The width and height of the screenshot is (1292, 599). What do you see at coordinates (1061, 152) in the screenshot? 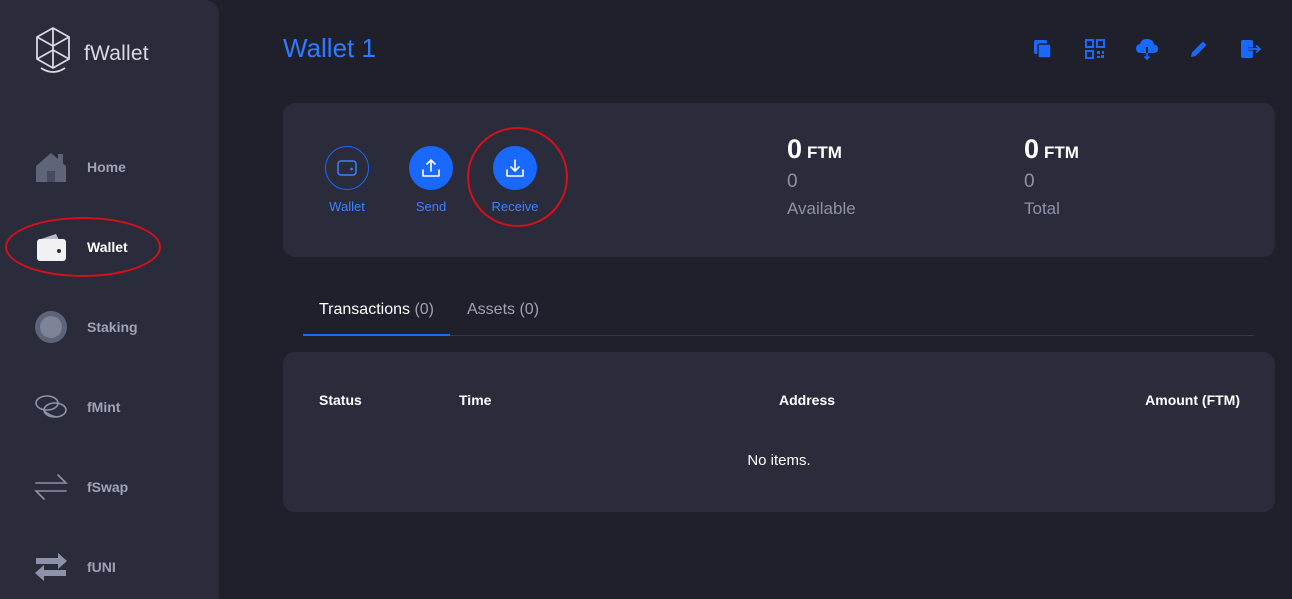
I see `total-balance-unit: FTM` at bounding box center [1061, 152].